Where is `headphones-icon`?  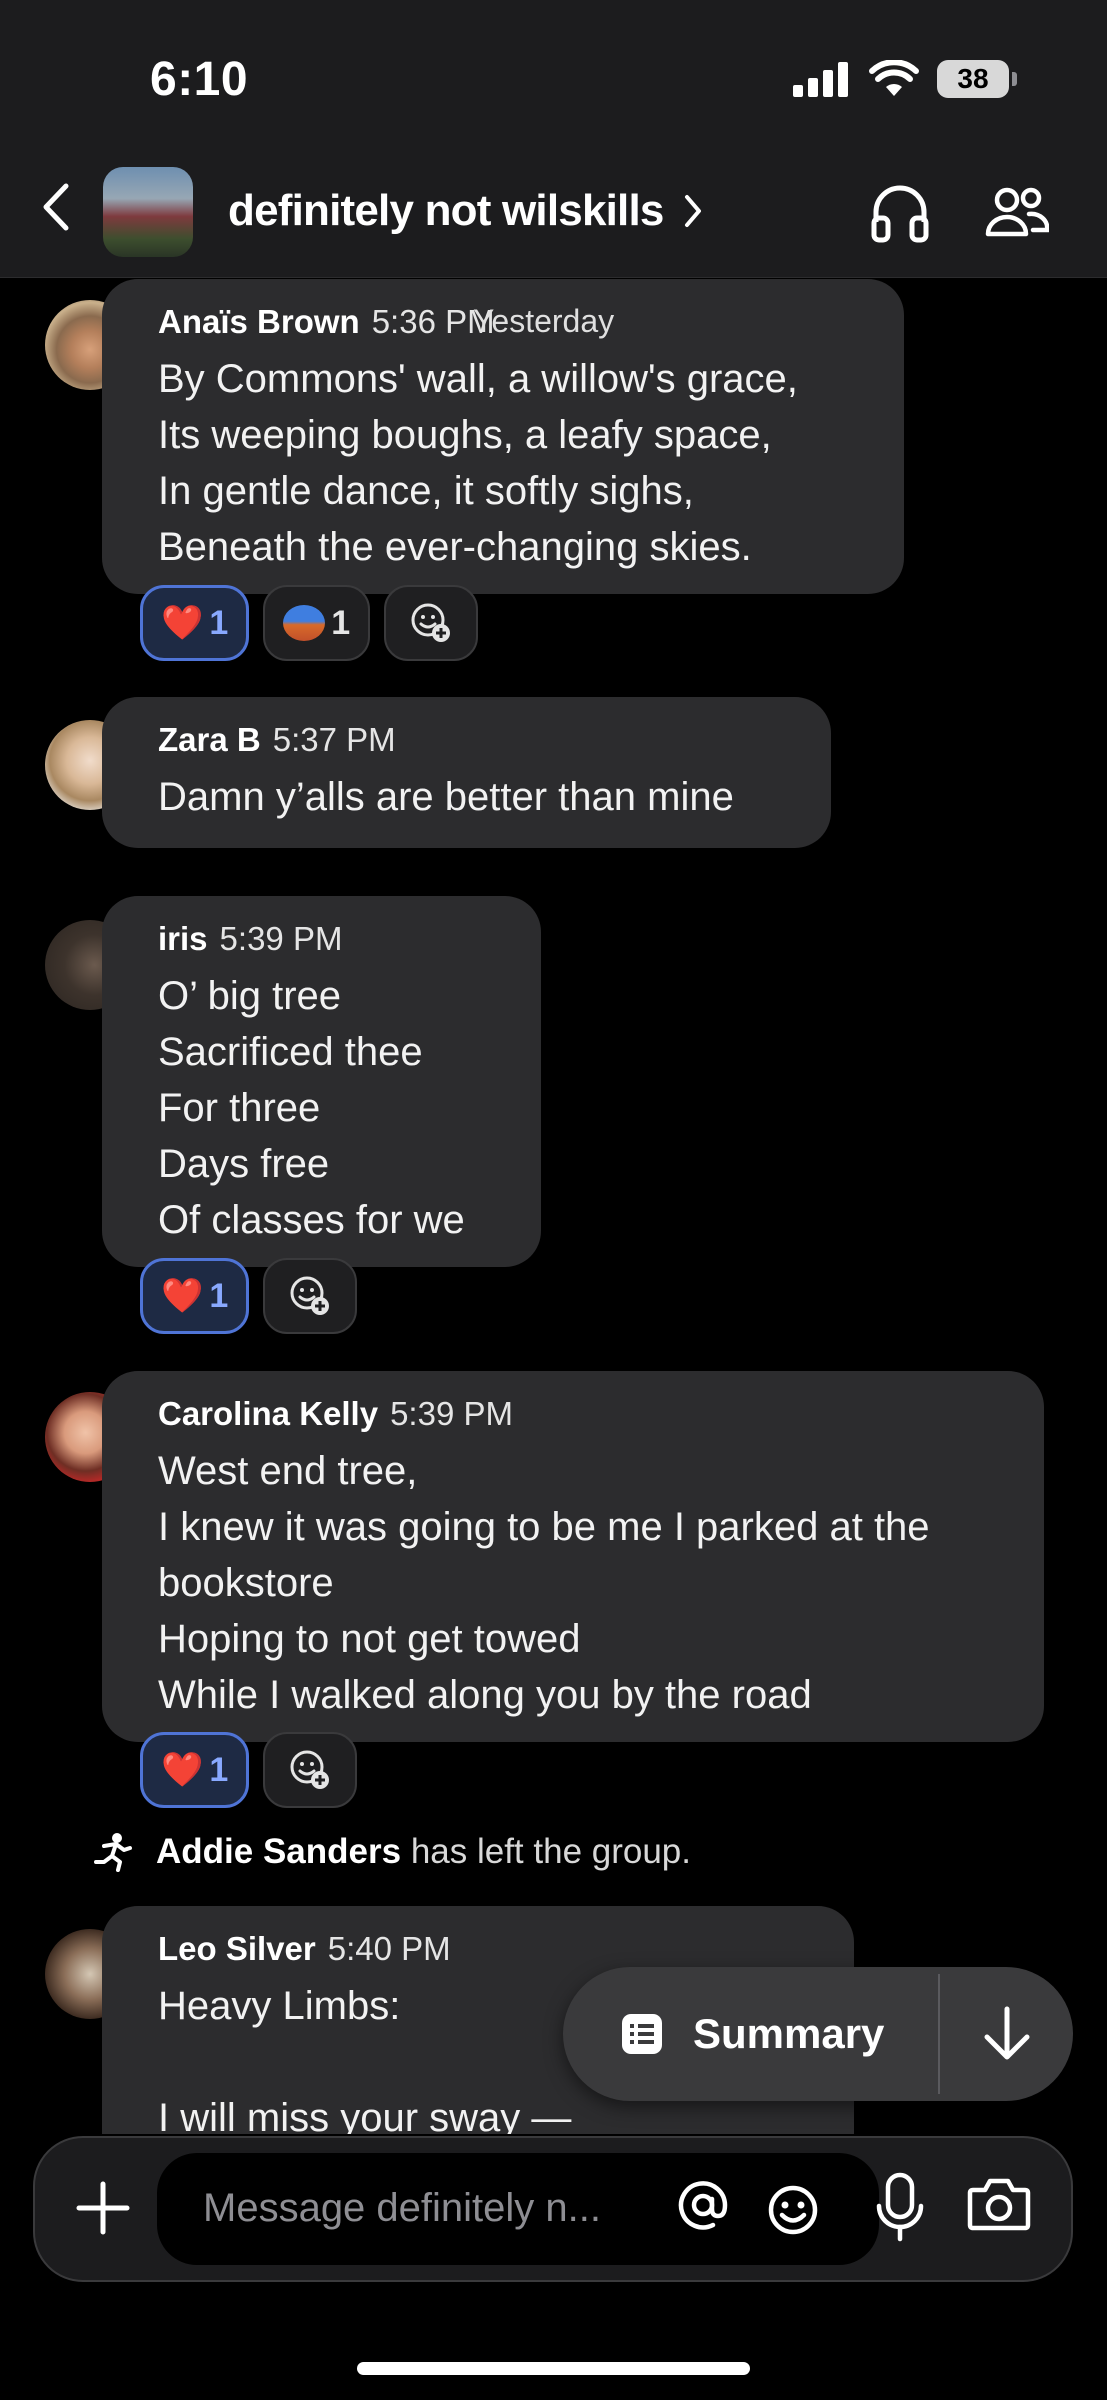
headphones-icon is located at coordinates (900, 214).